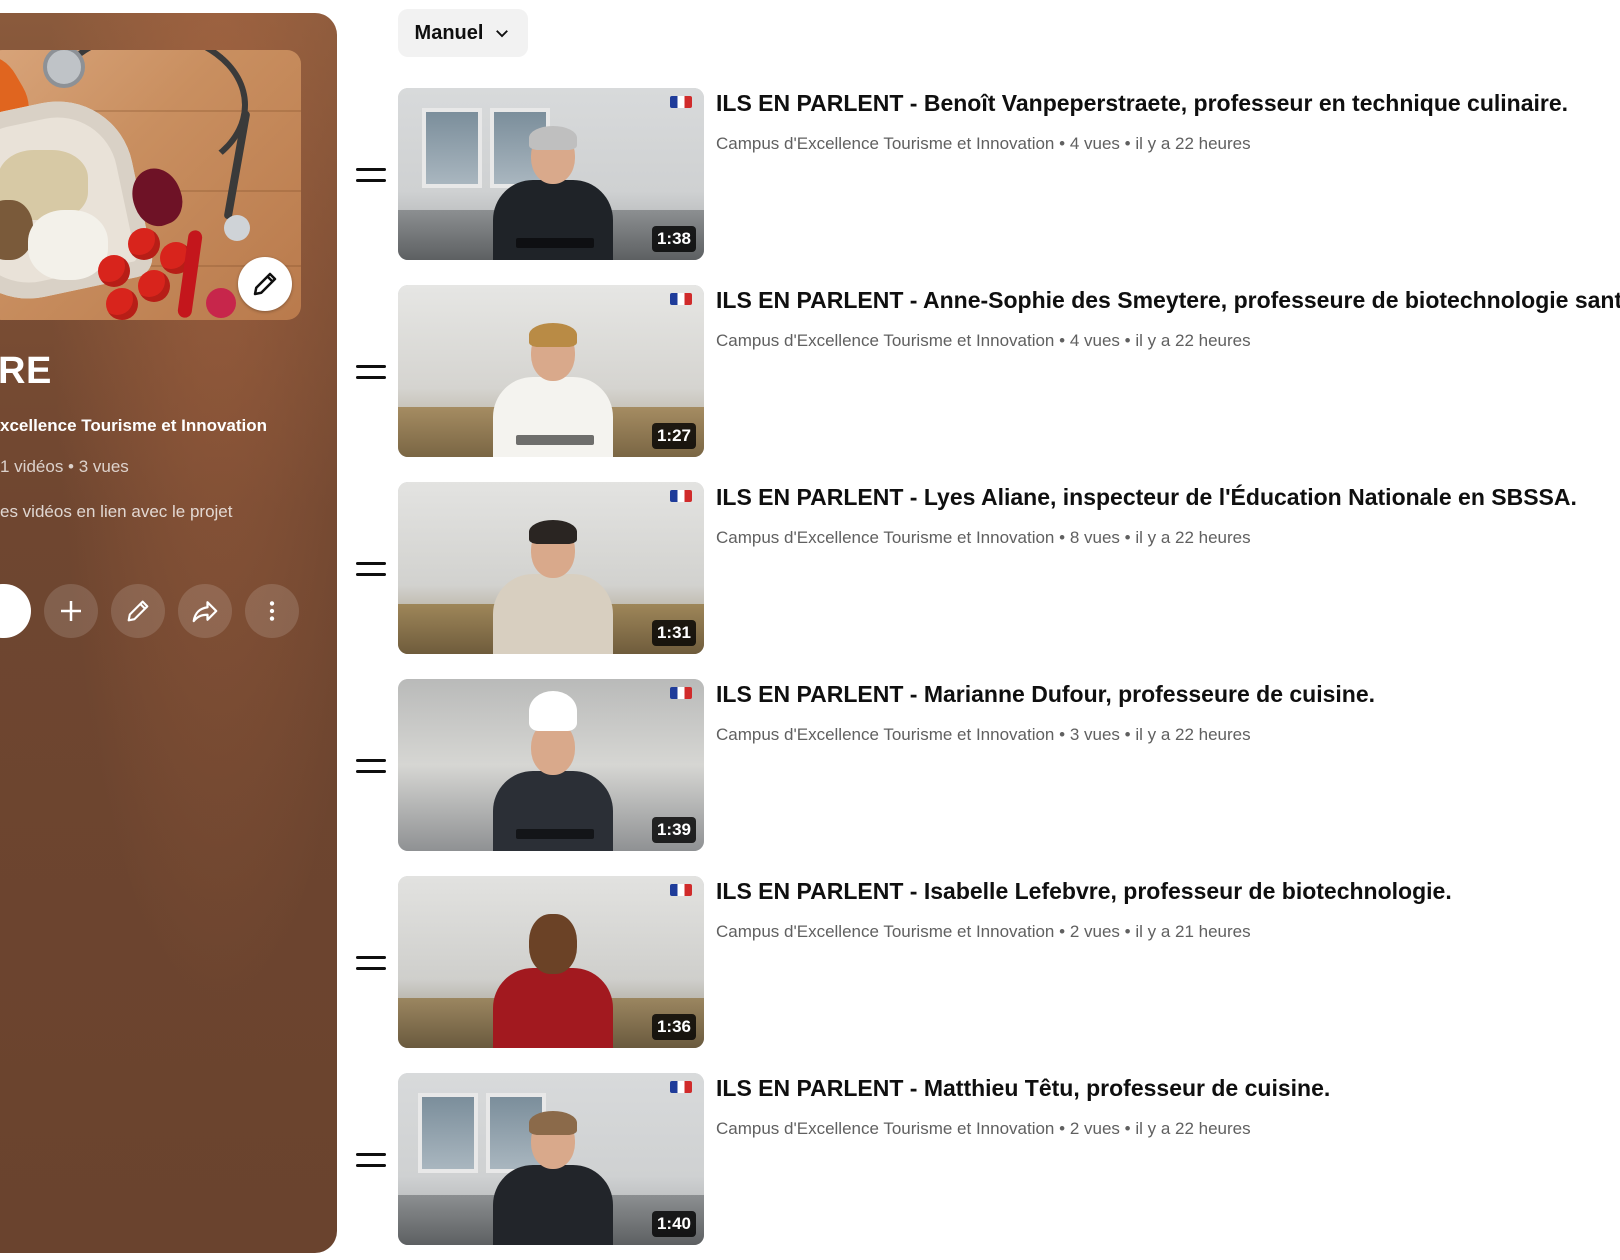  What do you see at coordinates (673, 633) in the screenshot?
I see `video-duration: 1:31` at bounding box center [673, 633].